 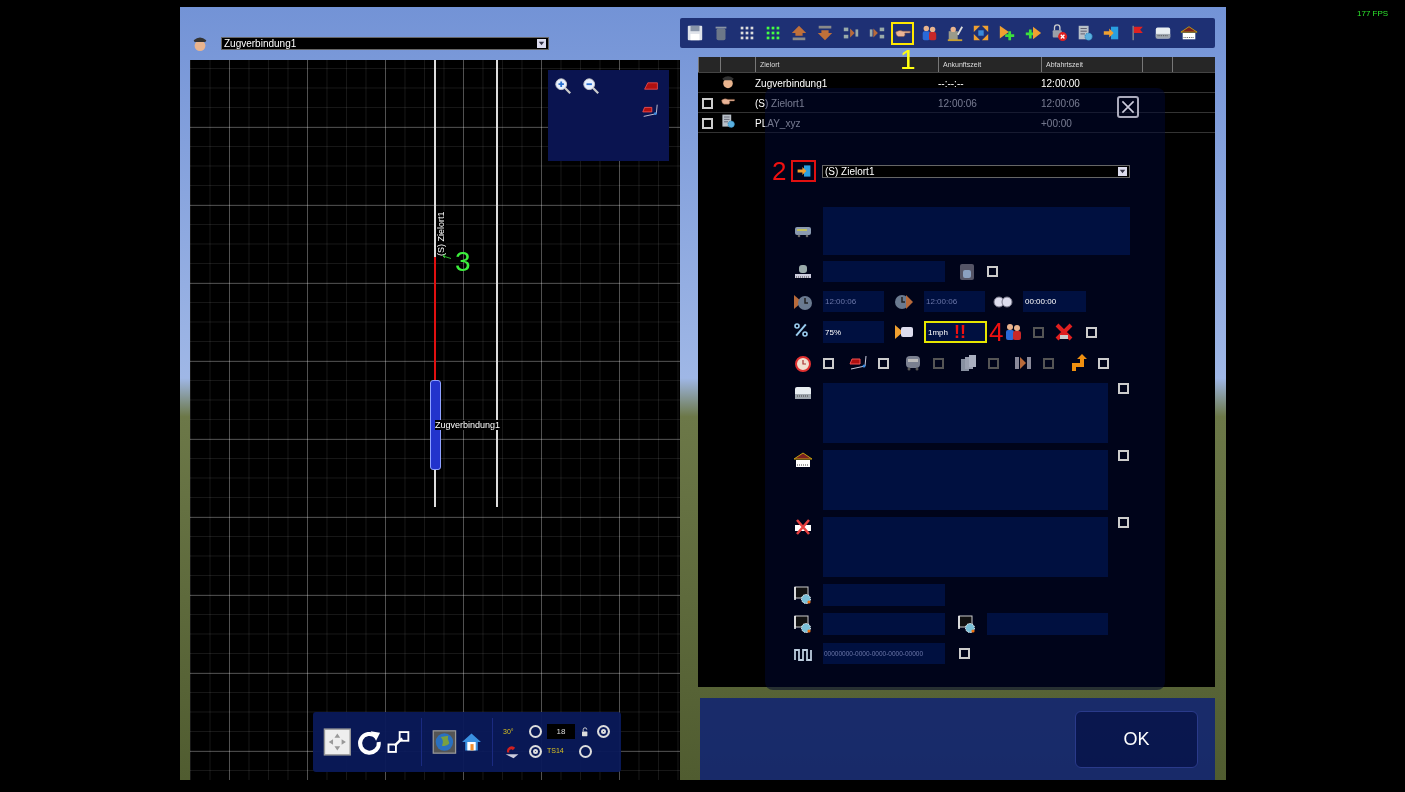 What do you see at coordinates (694, 33) in the screenshot?
I see `save-icon` at bounding box center [694, 33].